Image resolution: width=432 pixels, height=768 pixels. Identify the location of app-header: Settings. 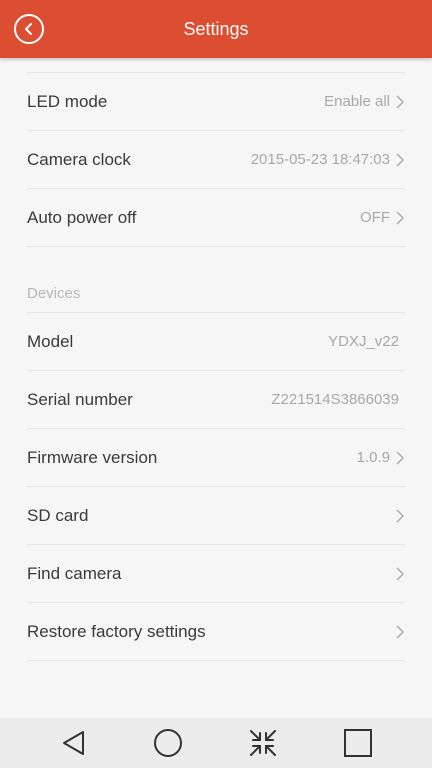
(216, 29).